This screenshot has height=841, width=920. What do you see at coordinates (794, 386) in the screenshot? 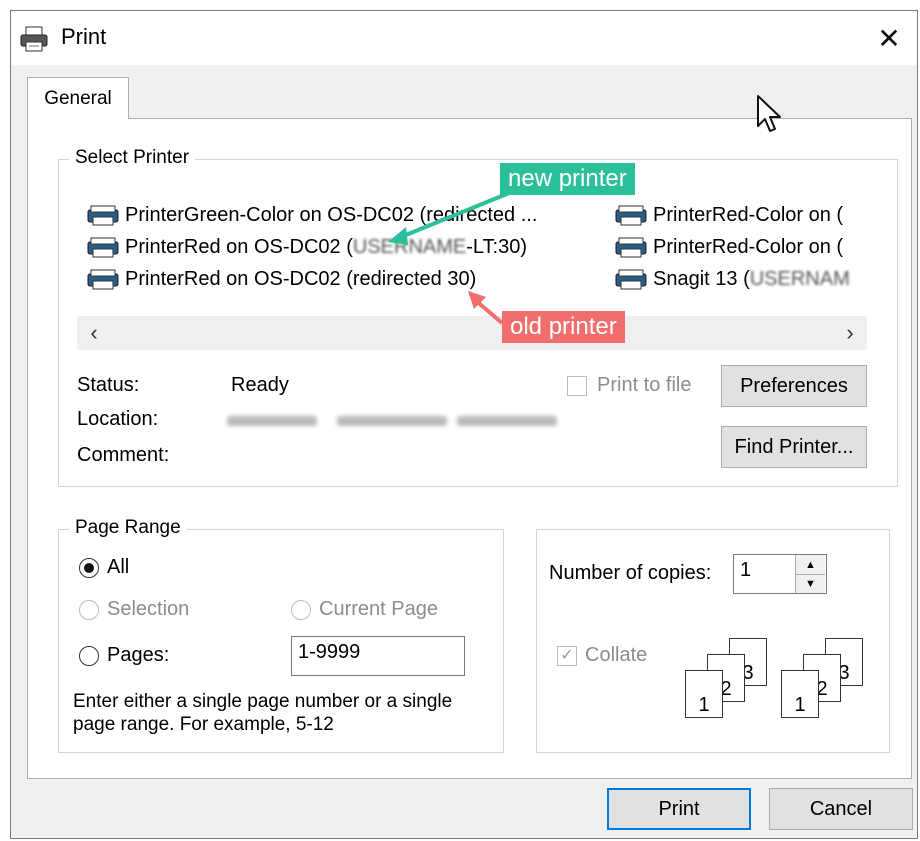
I see `preferences-button: Preferences` at bounding box center [794, 386].